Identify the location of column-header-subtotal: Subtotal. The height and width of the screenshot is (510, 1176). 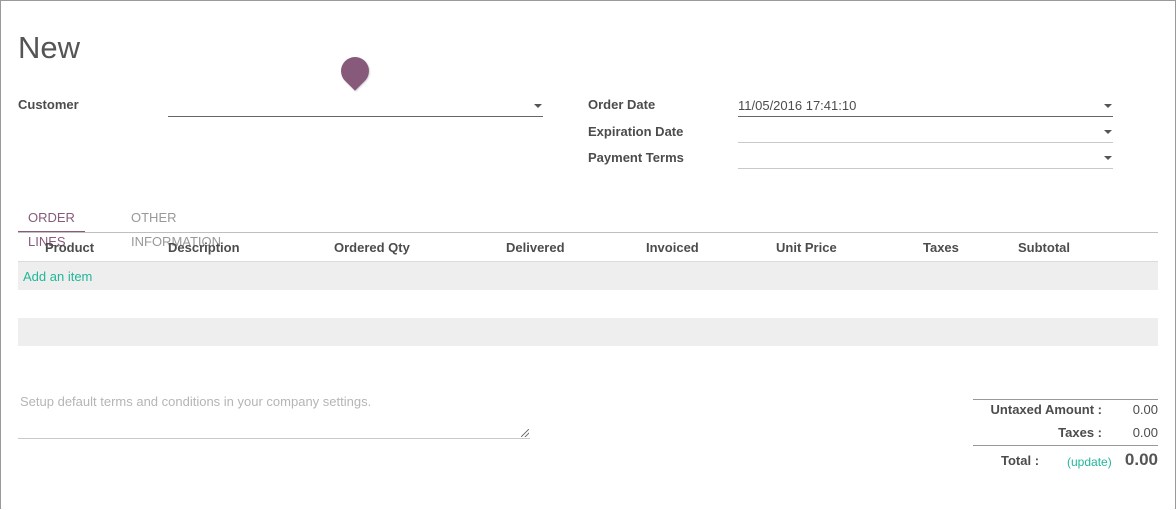
(1044, 247).